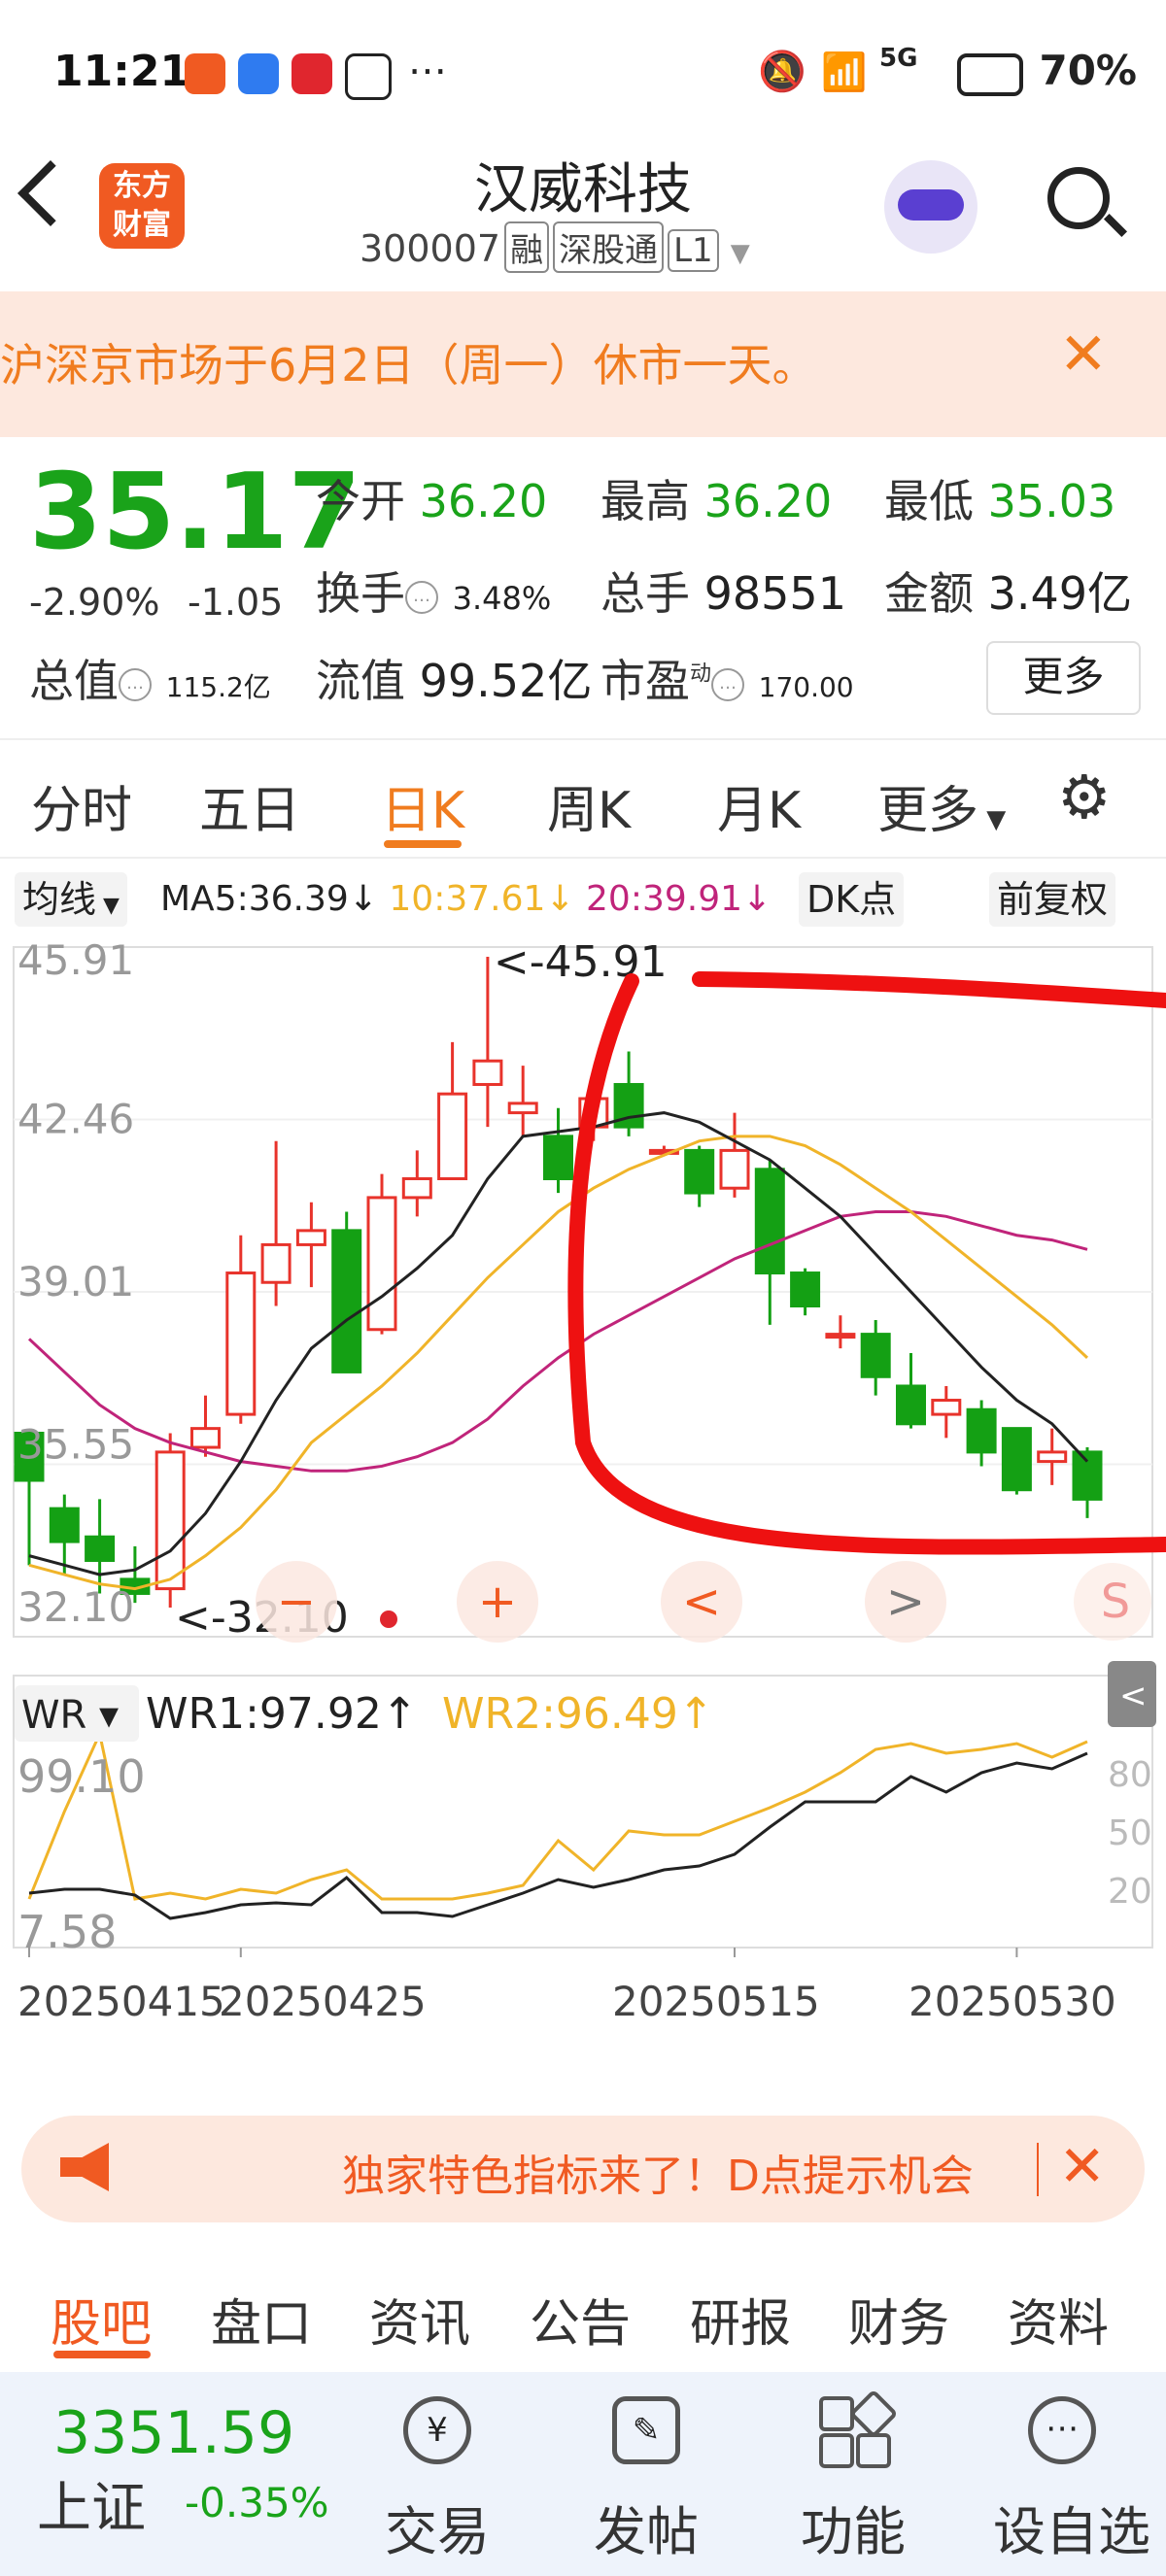 This screenshot has width=1166, height=2576. I want to click on divider, so click(1038, 2169).